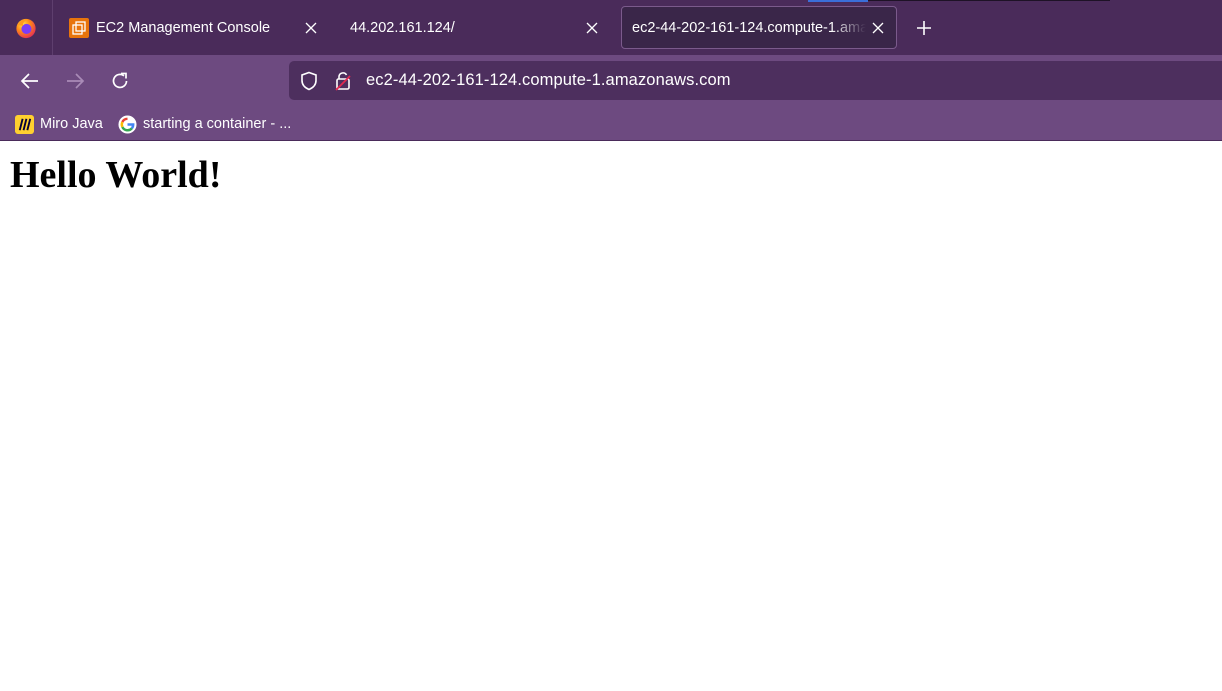 The height and width of the screenshot is (691, 1222). I want to click on bookmark-miro-java: Miro Java, so click(59, 124).